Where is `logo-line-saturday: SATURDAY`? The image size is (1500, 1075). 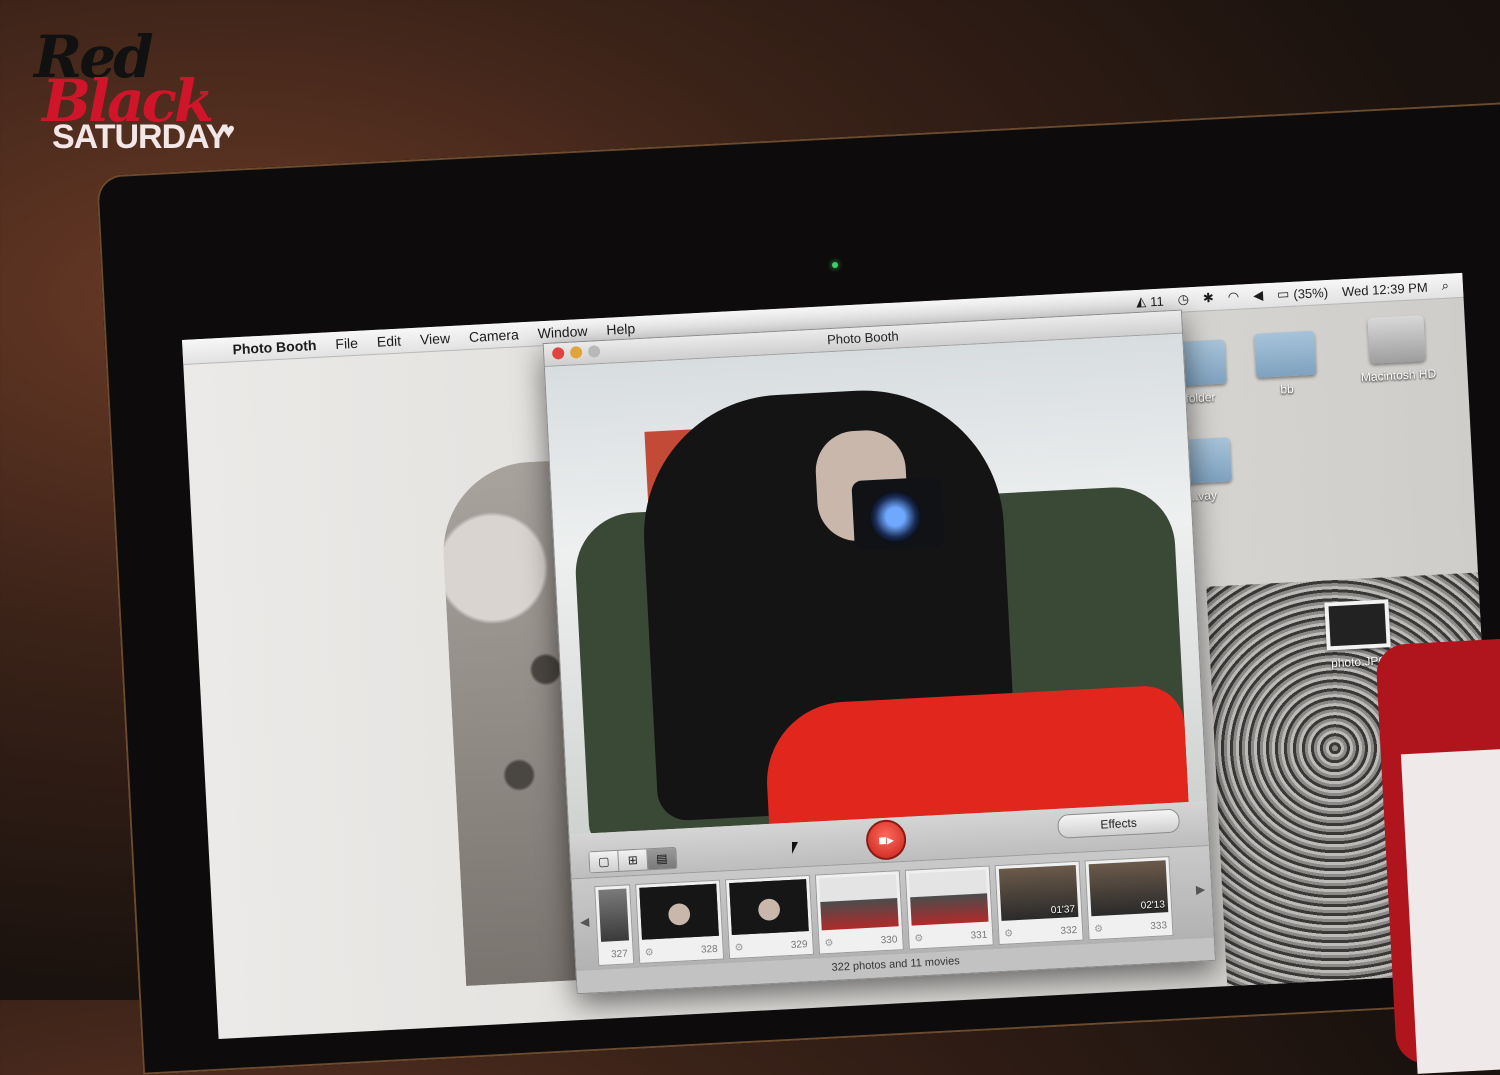 logo-line-saturday: SATURDAY is located at coordinates (140, 137).